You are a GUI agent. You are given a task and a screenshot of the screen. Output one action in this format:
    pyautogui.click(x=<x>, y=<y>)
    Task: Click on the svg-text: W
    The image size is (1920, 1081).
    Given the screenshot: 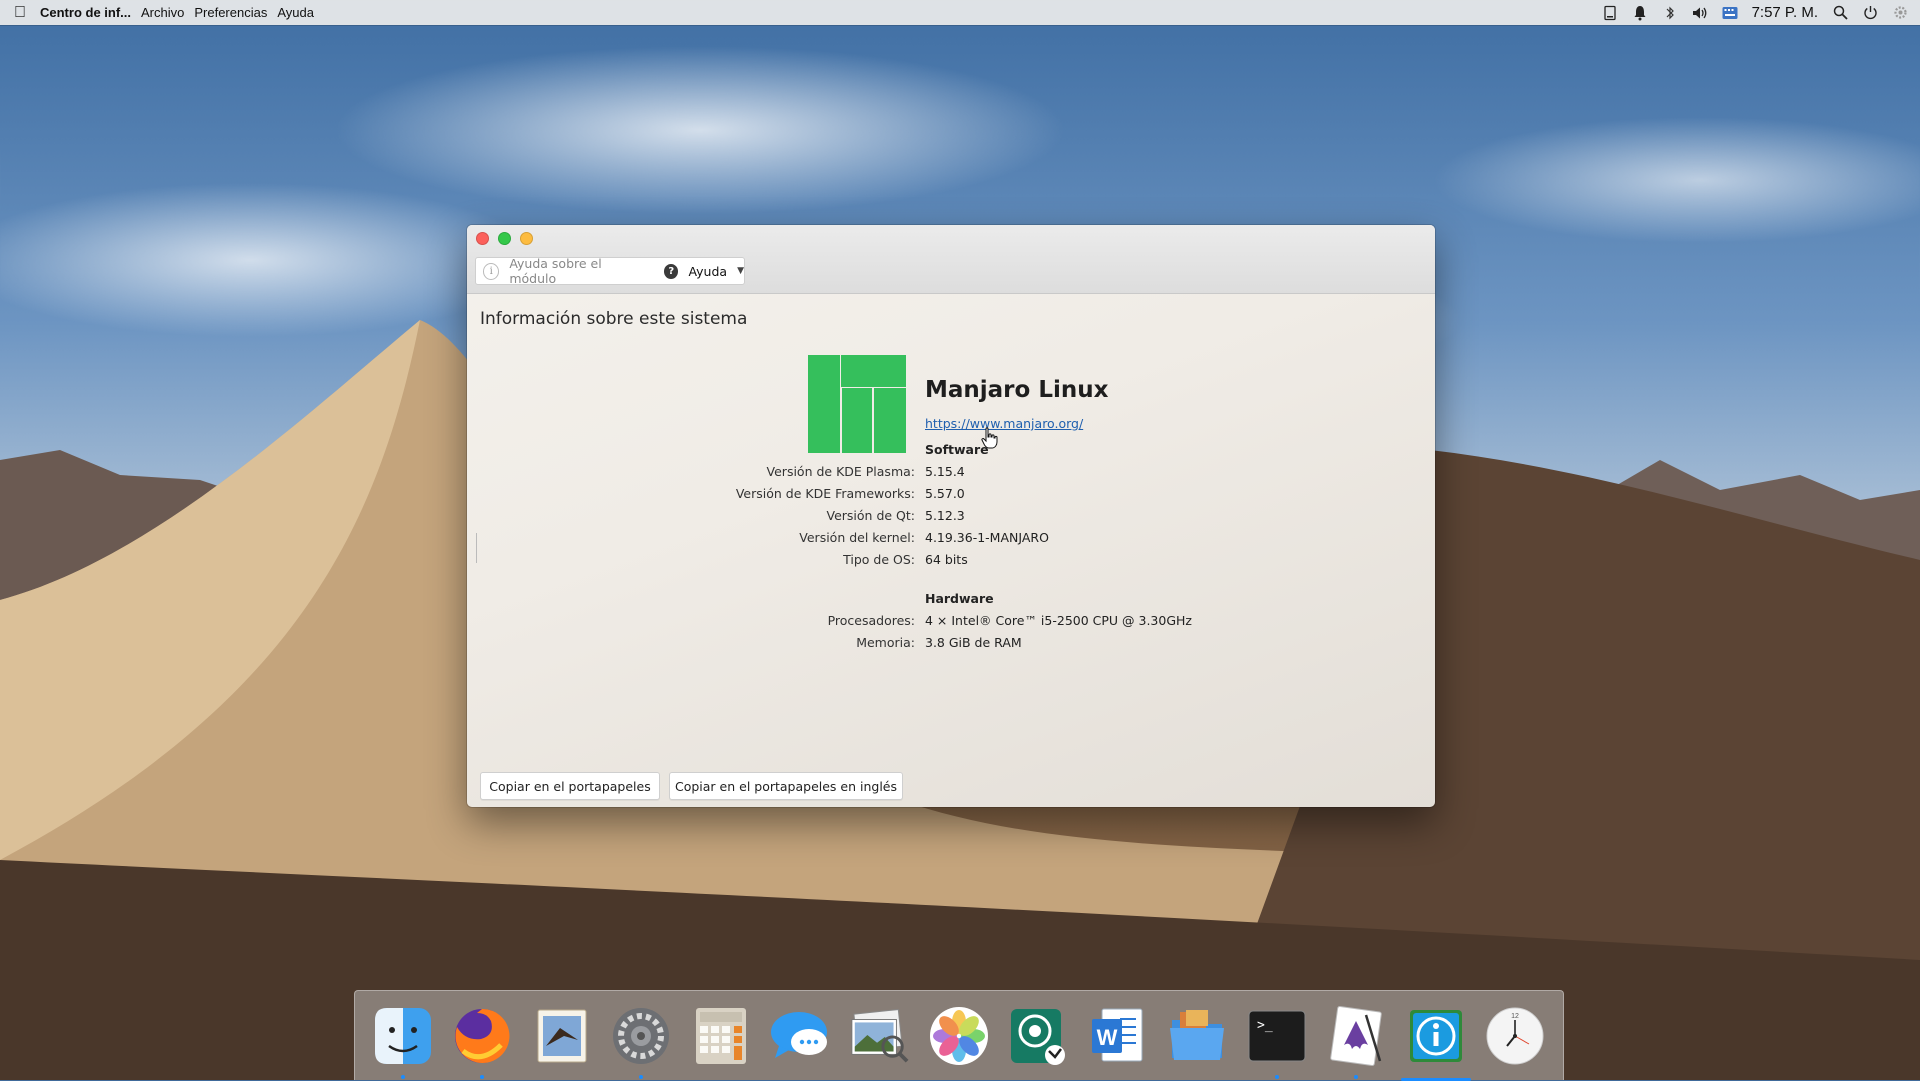 What is the action you would take?
    pyautogui.click(x=1106, y=1037)
    